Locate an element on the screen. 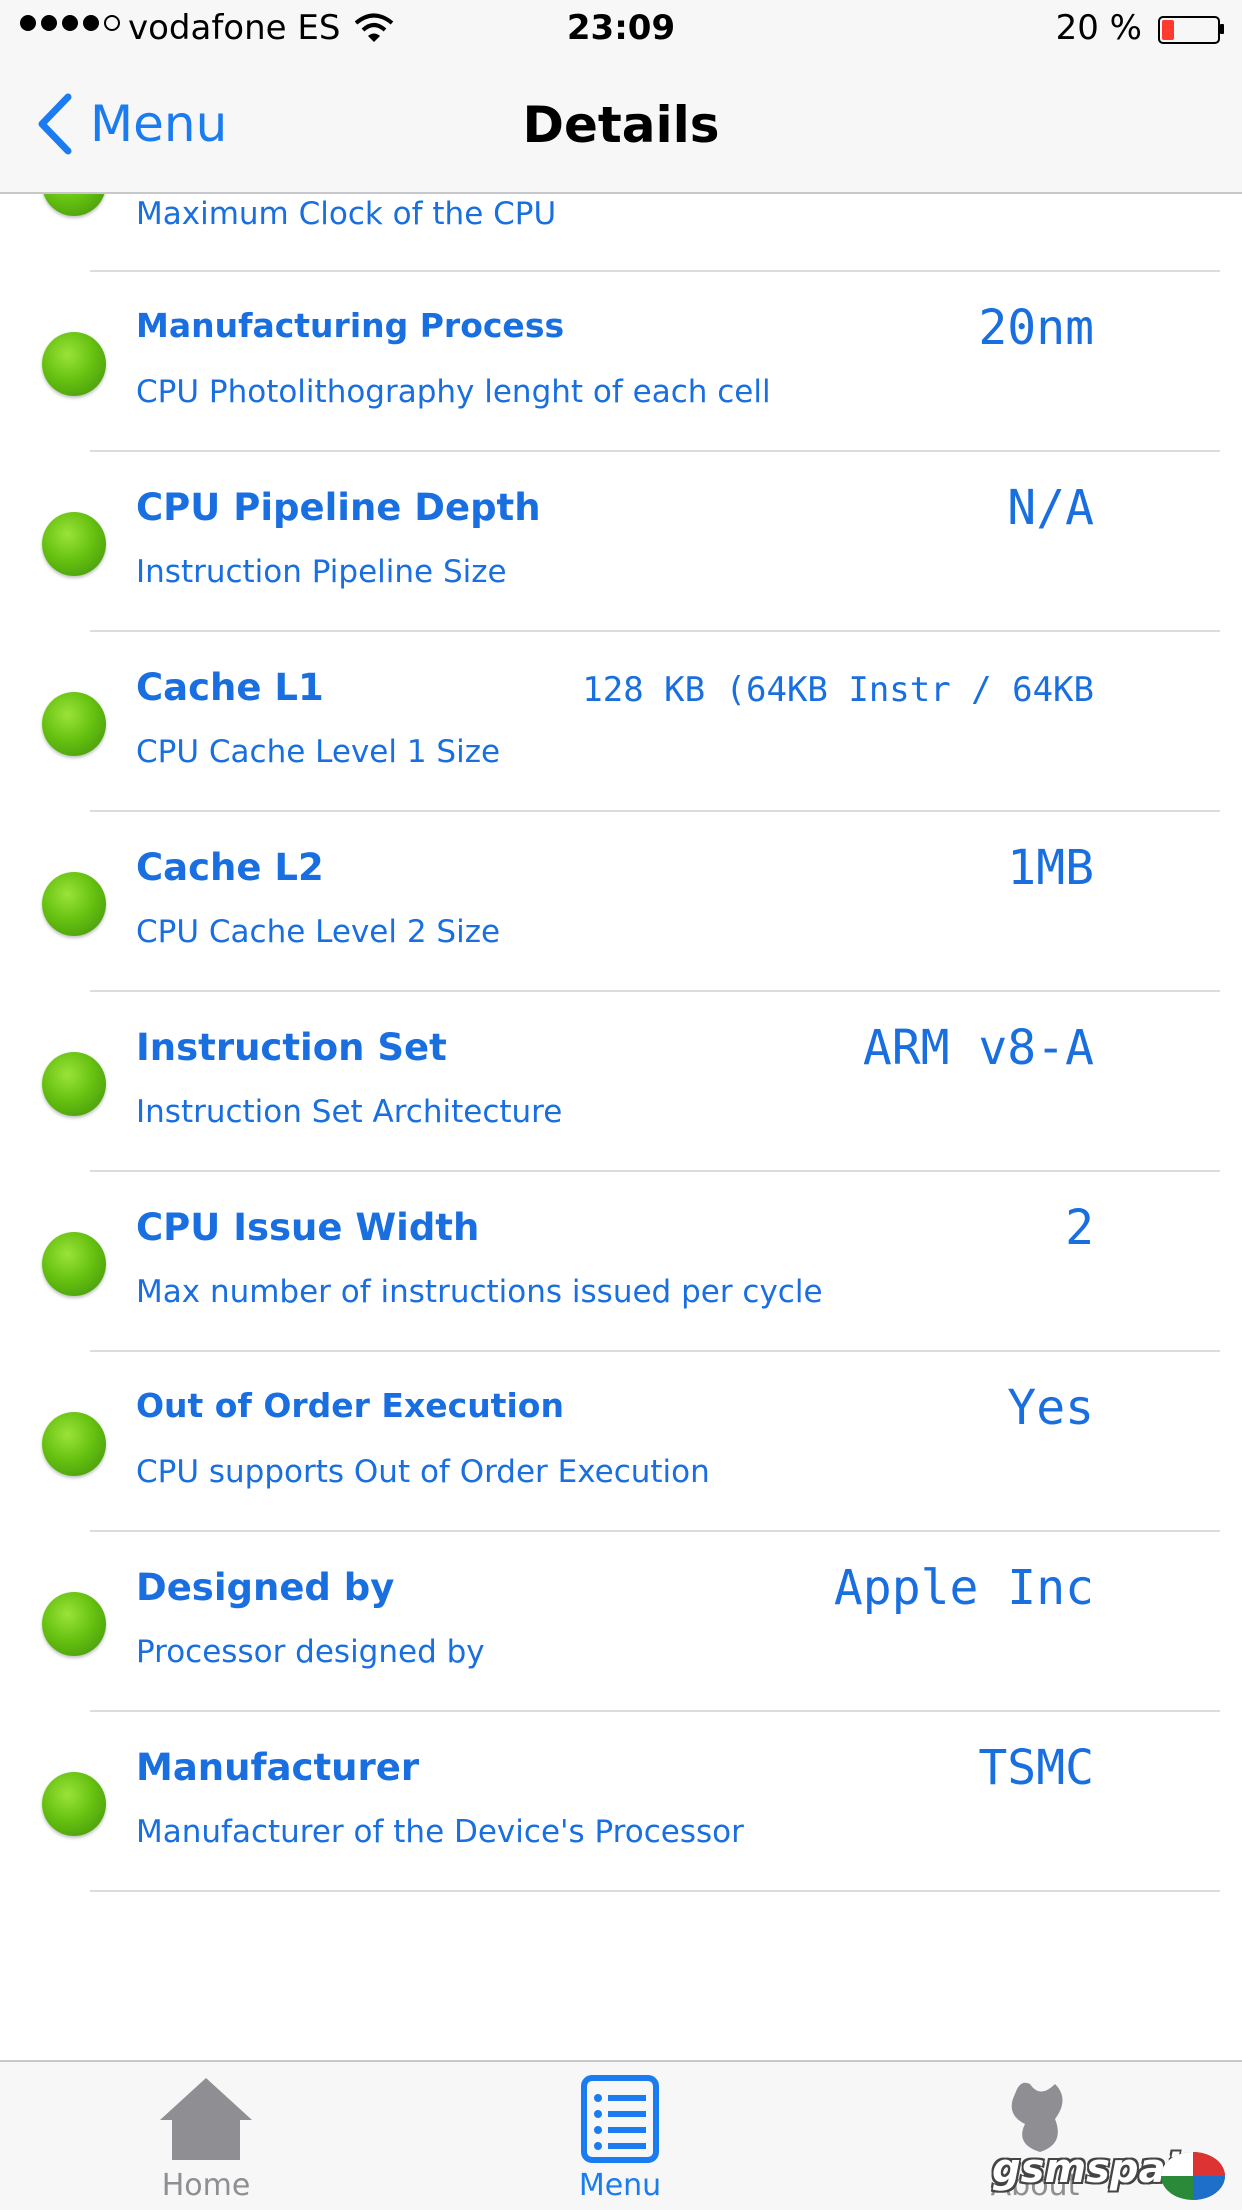 Image resolution: width=1242 pixels, height=2210 pixels. tab-menu-label: Menu is located at coordinates (620, 2185).